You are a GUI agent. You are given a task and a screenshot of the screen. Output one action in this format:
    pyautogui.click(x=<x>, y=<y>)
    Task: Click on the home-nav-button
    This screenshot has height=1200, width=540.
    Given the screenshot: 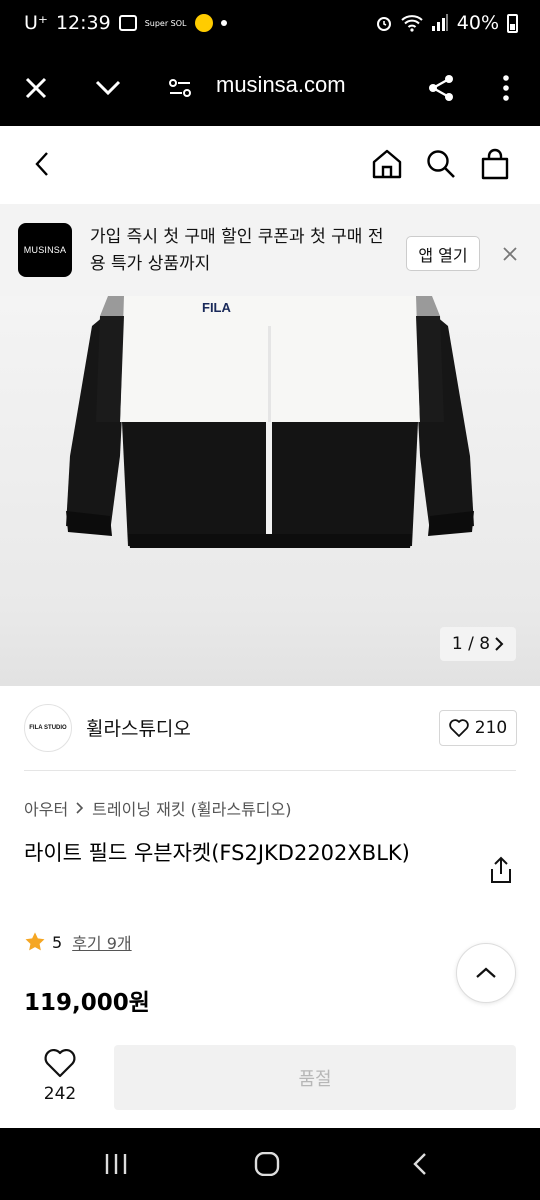 What is the action you would take?
    pyautogui.click(x=267, y=1164)
    